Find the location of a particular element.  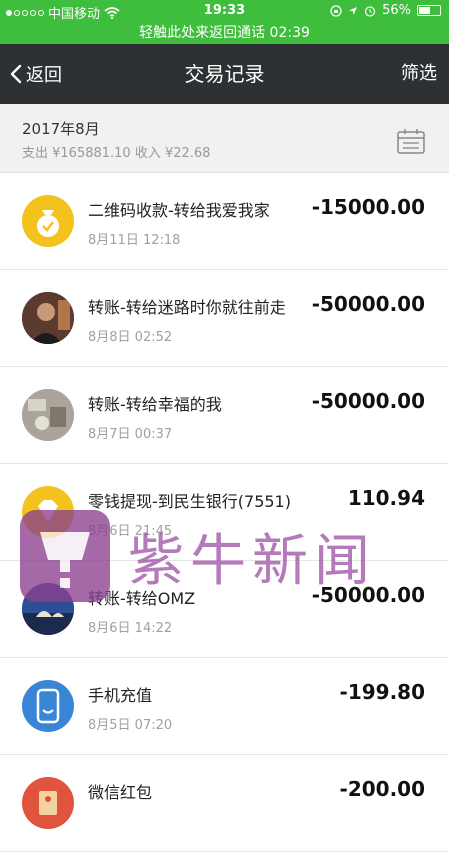

transaction-row: 手机充值 8月5日 07:20 -199.80 is located at coordinates (224, 706).